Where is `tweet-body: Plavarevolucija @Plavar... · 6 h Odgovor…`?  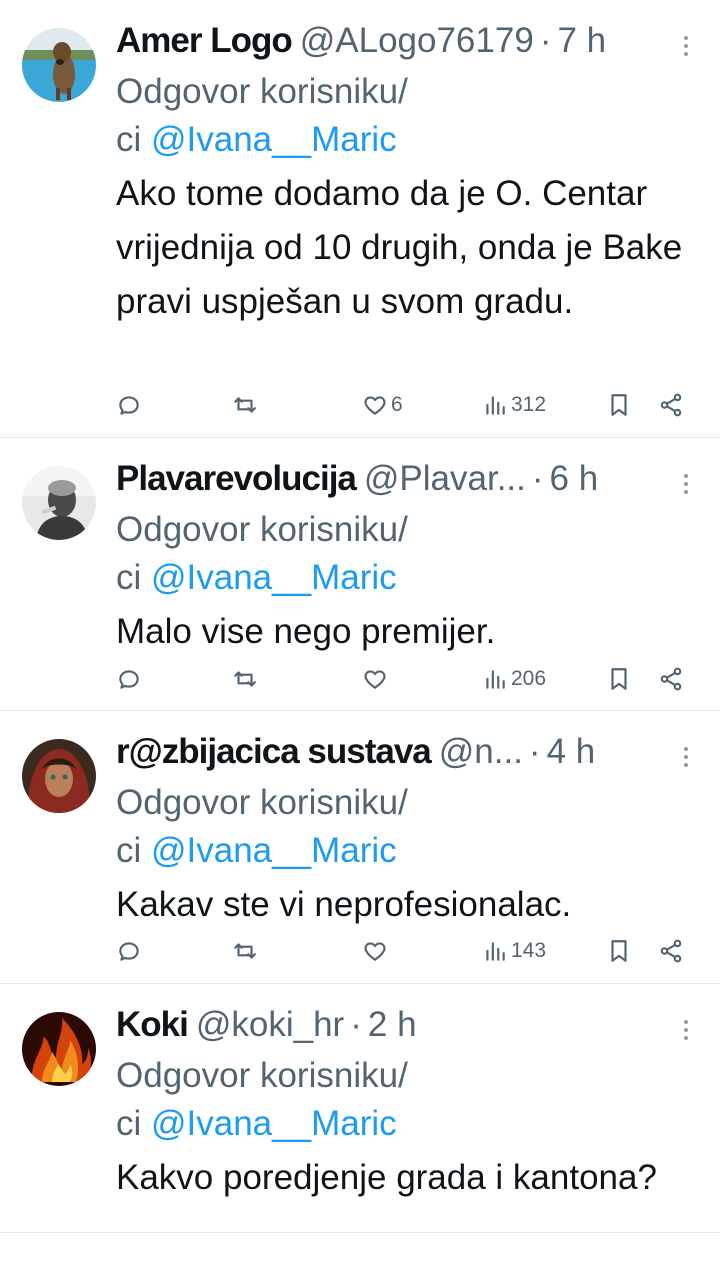
tweet-body: Plavarevolucija @Plavar... · 6 h Odgovor… is located at coordinates (408, 555).